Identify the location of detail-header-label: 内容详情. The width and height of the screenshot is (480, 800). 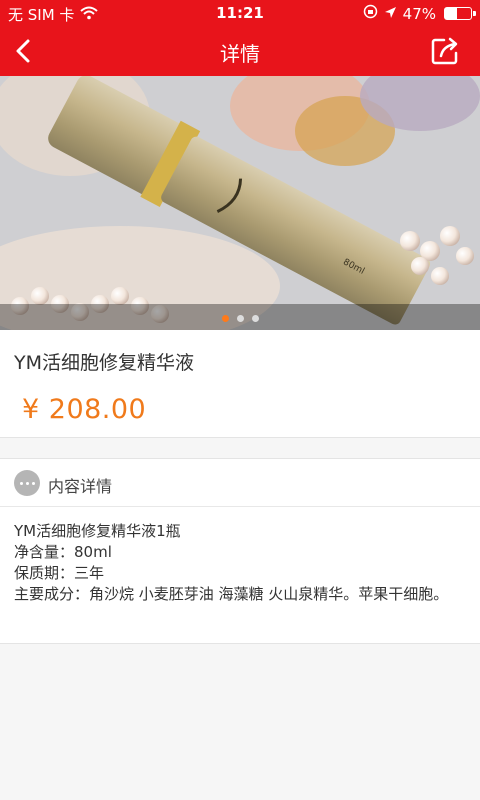
(80, 486).